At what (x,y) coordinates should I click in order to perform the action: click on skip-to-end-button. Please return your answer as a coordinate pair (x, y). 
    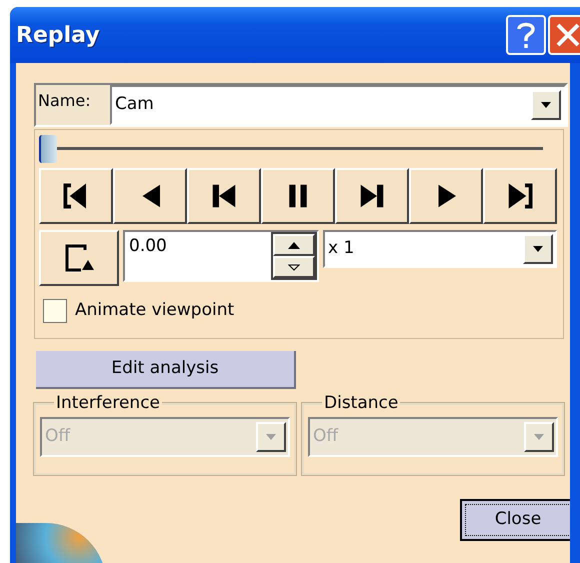
    Looking at the image, I should click on (520, 196).